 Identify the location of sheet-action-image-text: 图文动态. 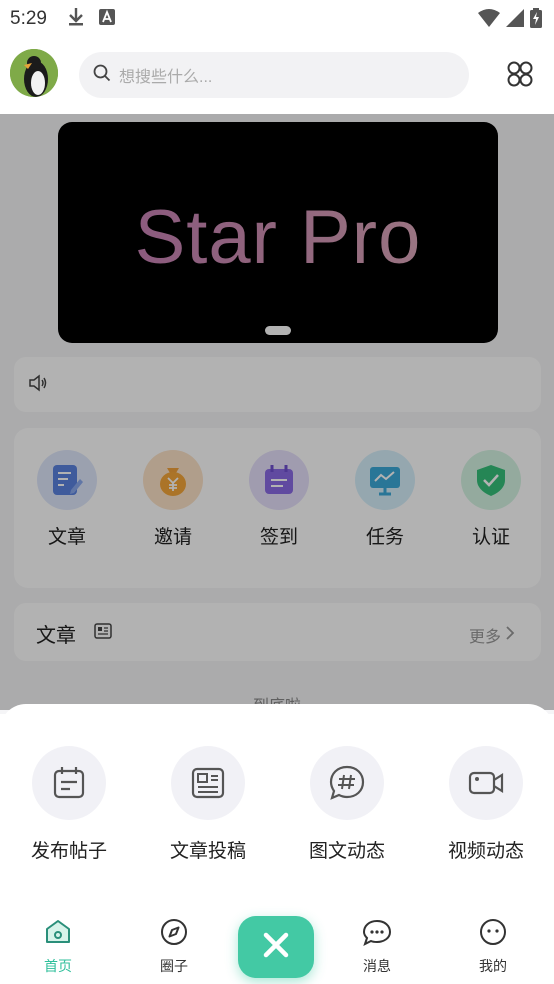
(347, 804).